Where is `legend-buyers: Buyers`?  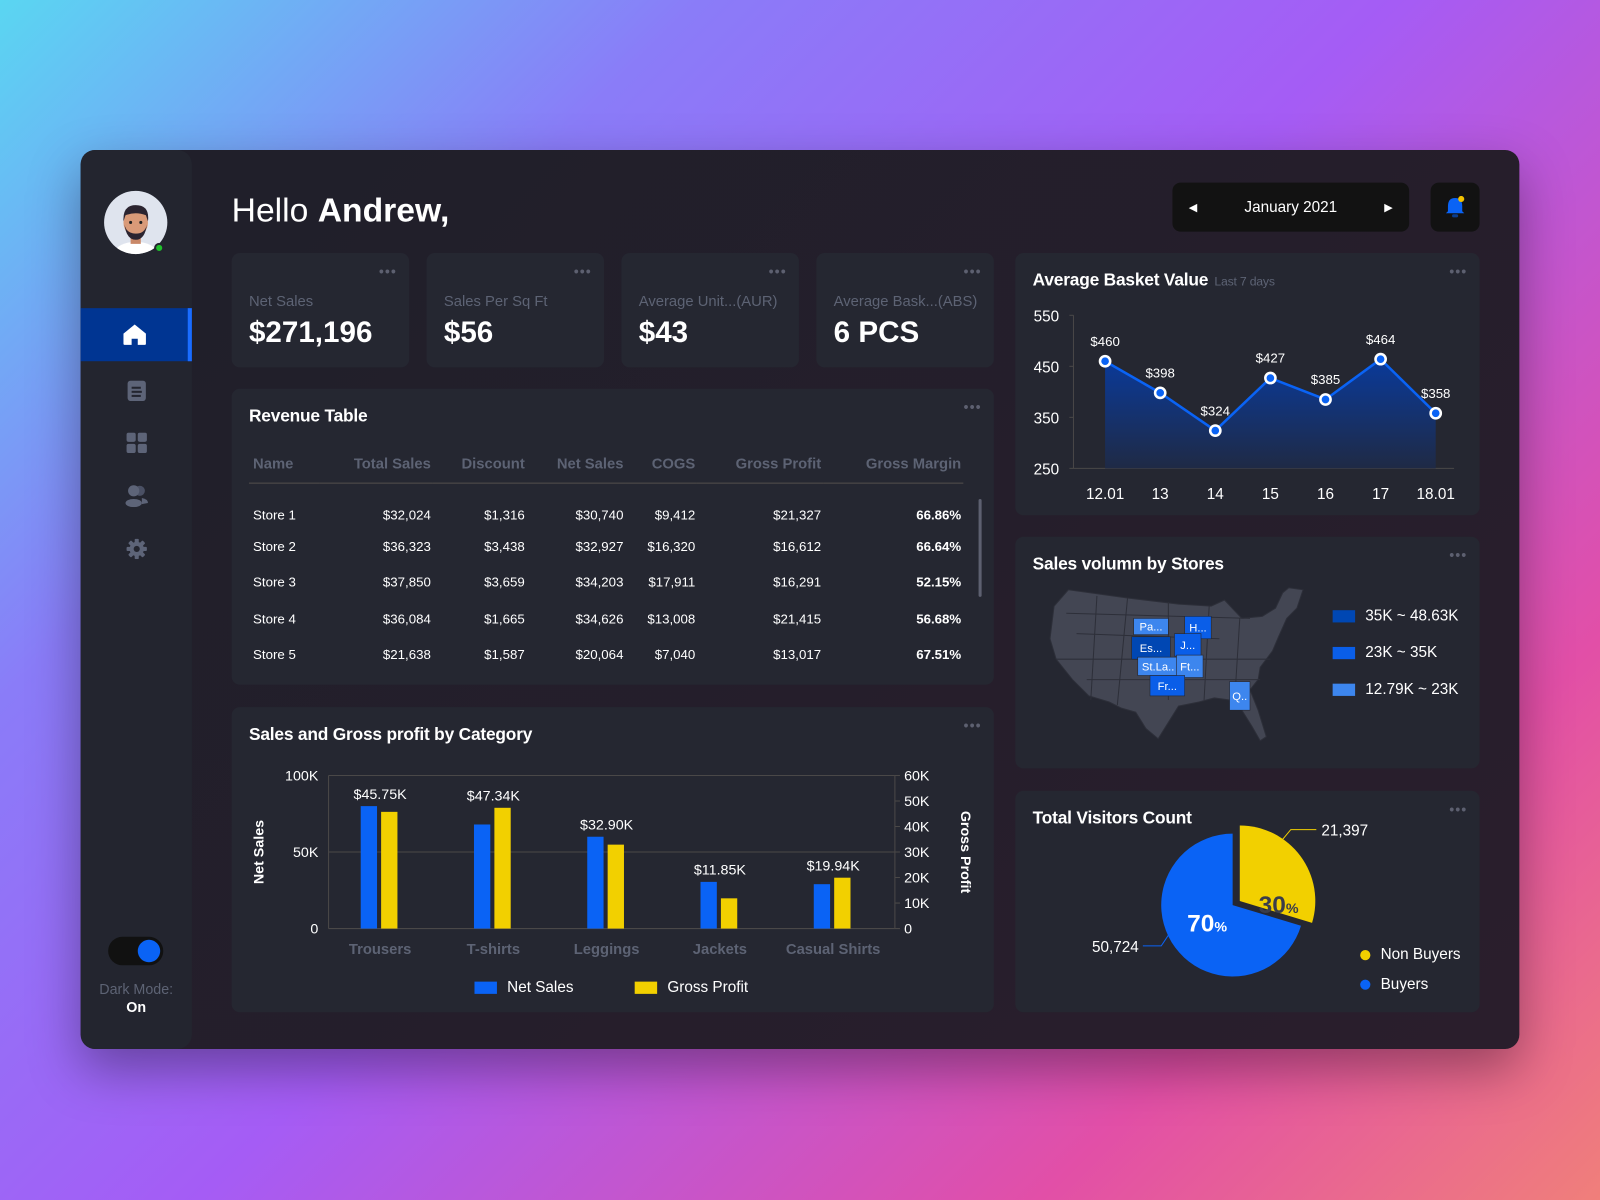 legend-buyers: Buyers is located at coordinates (1394, 984).